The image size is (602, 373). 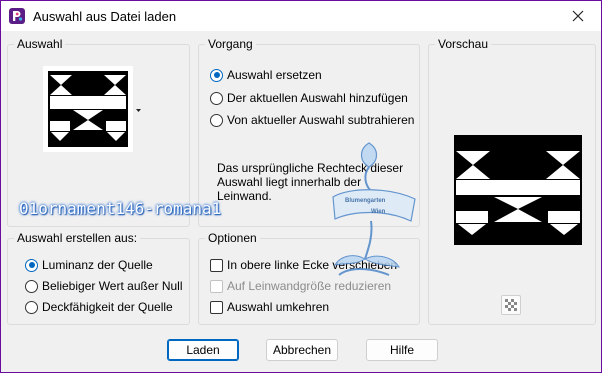 I want to click on app-icon, so click(x=17, y=16).